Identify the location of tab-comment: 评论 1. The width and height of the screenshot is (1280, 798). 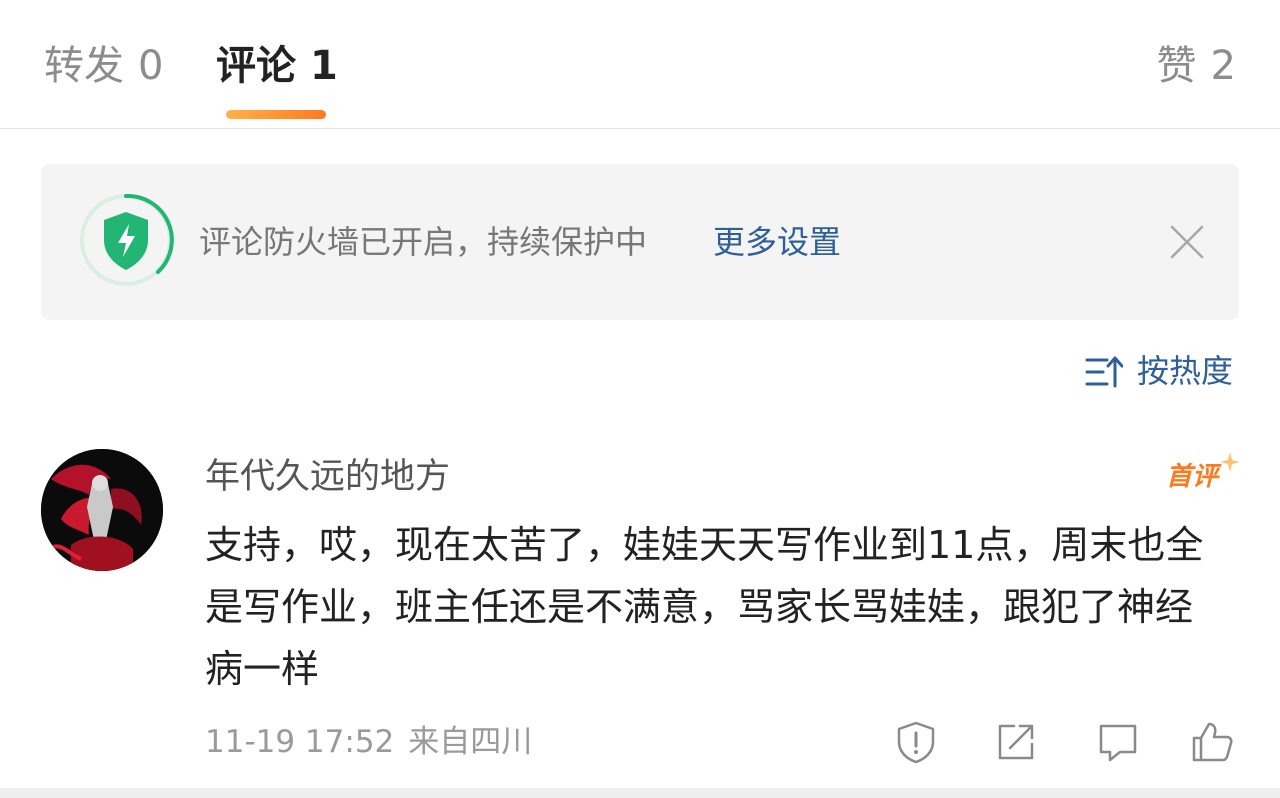
(277, 66).